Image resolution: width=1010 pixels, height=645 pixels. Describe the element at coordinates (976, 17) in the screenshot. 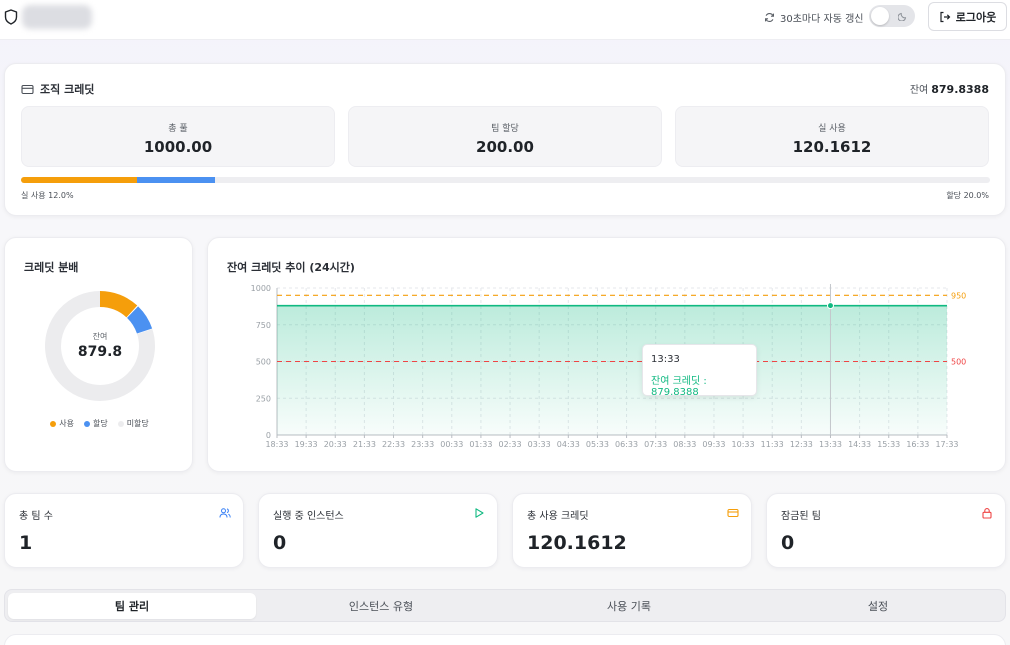

I see `logout-label: 로그아웃` at that location.